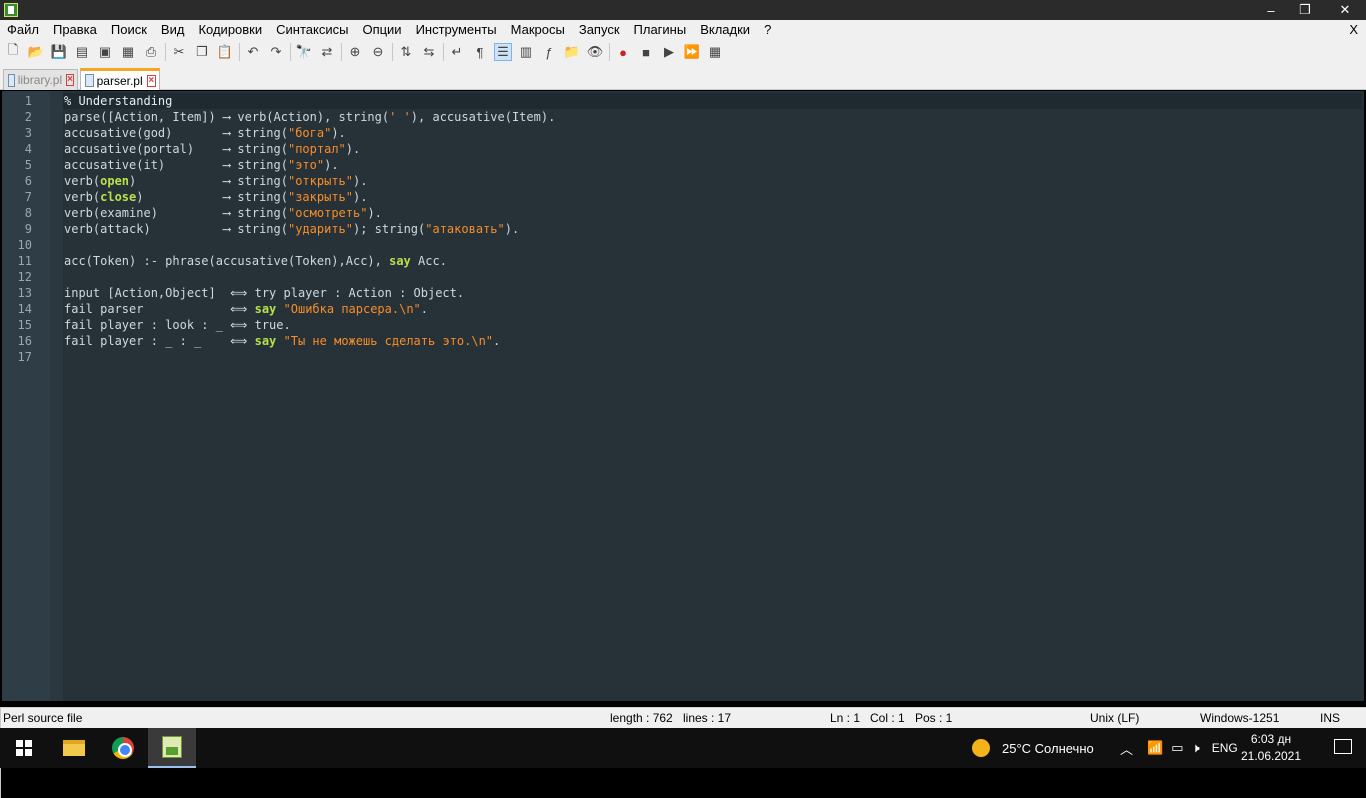 Image resolution: width=1366 pixels, height=798 pixels. What do you see at coordinates (683, 213) in the screenshot?
I see `code-line: 8 verb(examine) ⟶ string("осмотреть").` at bounding box center [683, 213].